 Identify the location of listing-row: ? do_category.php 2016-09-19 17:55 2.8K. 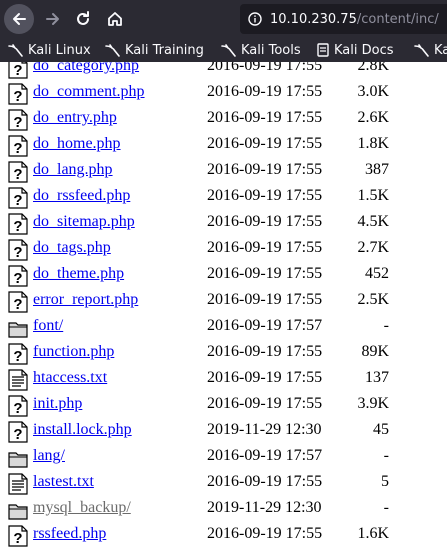
(223, 71).